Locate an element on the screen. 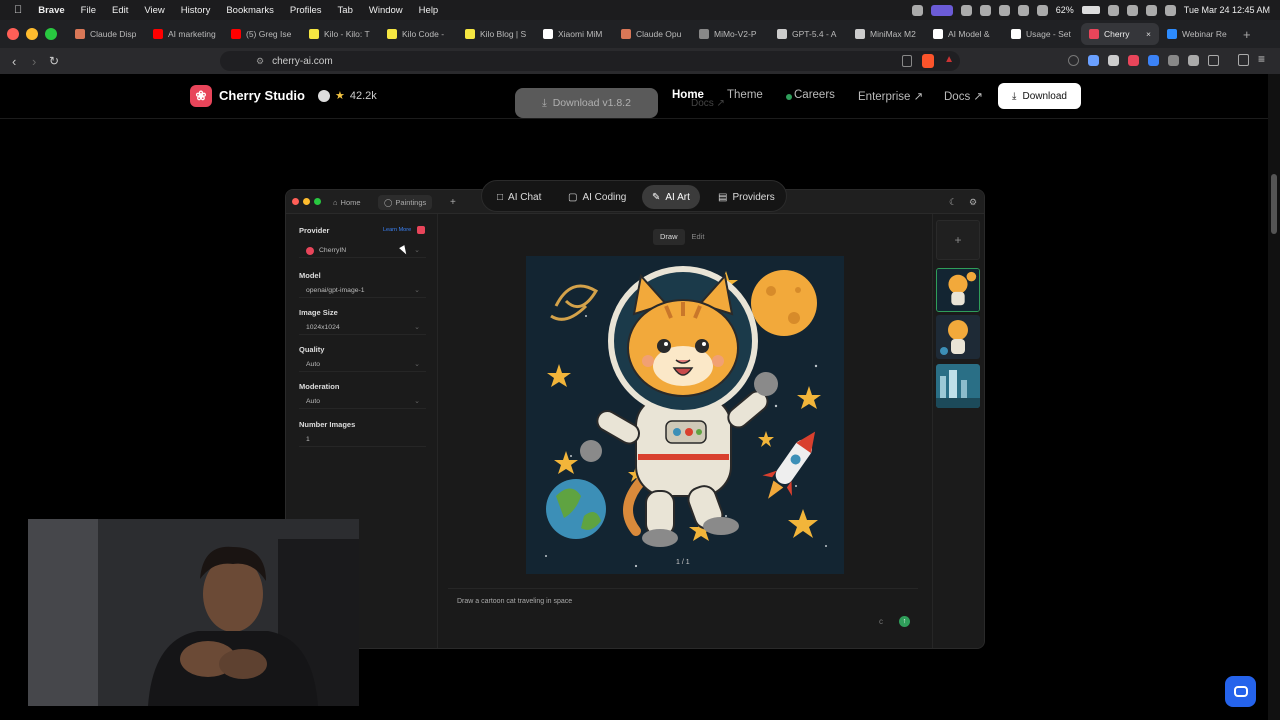 This screenshot has width=1280, height=720. forward-icon: › is located at coordinates (34, 61).